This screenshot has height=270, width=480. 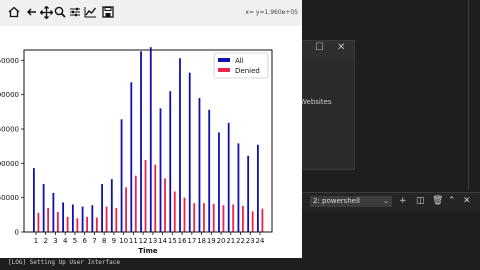 I want to click on x-tick-label: 21, so click(x=230, y=241).